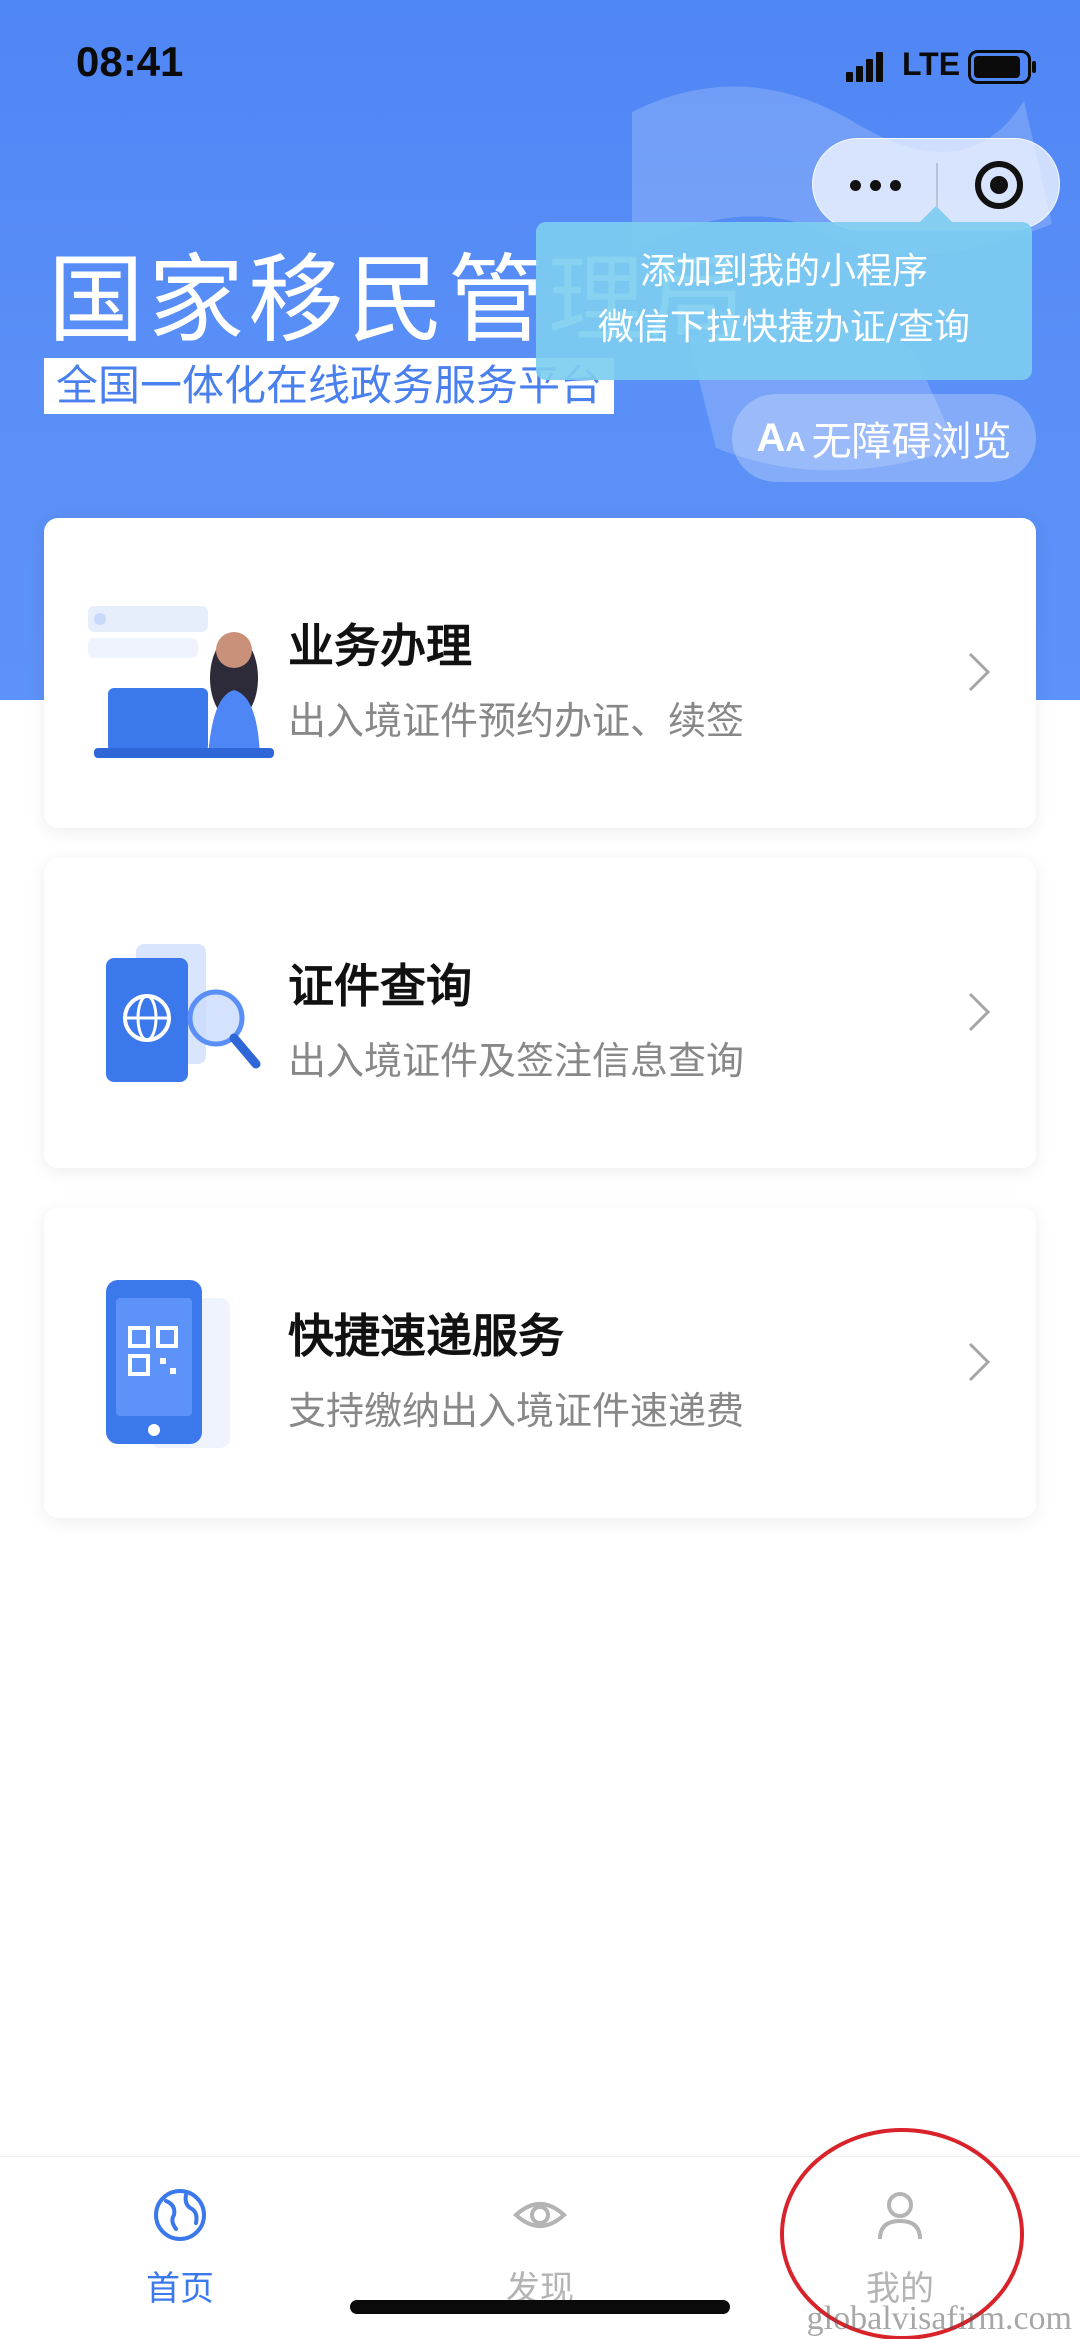 Image resolution: width=1080 pixels, height=2339 pixels. What do you see at coordinates (855, 185) in the screenshot?
I see `more-dots-icon` at bounding box center [855, 185].